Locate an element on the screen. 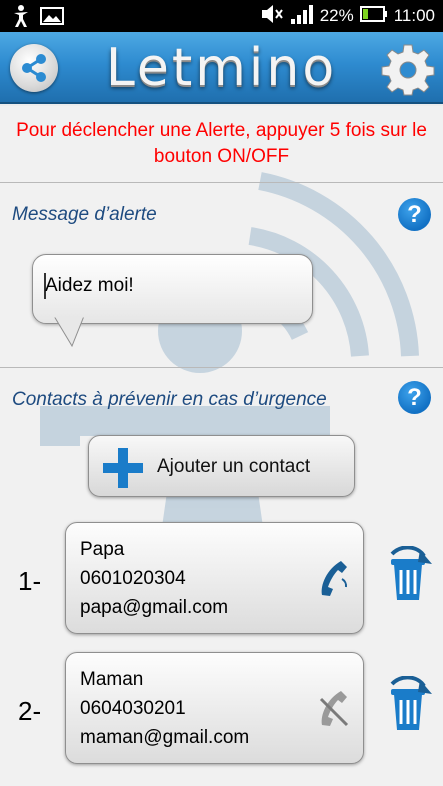 Image resolution: width=443 pixels, height=786 pixels. contacts-section-title: Contacts à prévenir en cas d’urgence is located at coordinates (169, 399).